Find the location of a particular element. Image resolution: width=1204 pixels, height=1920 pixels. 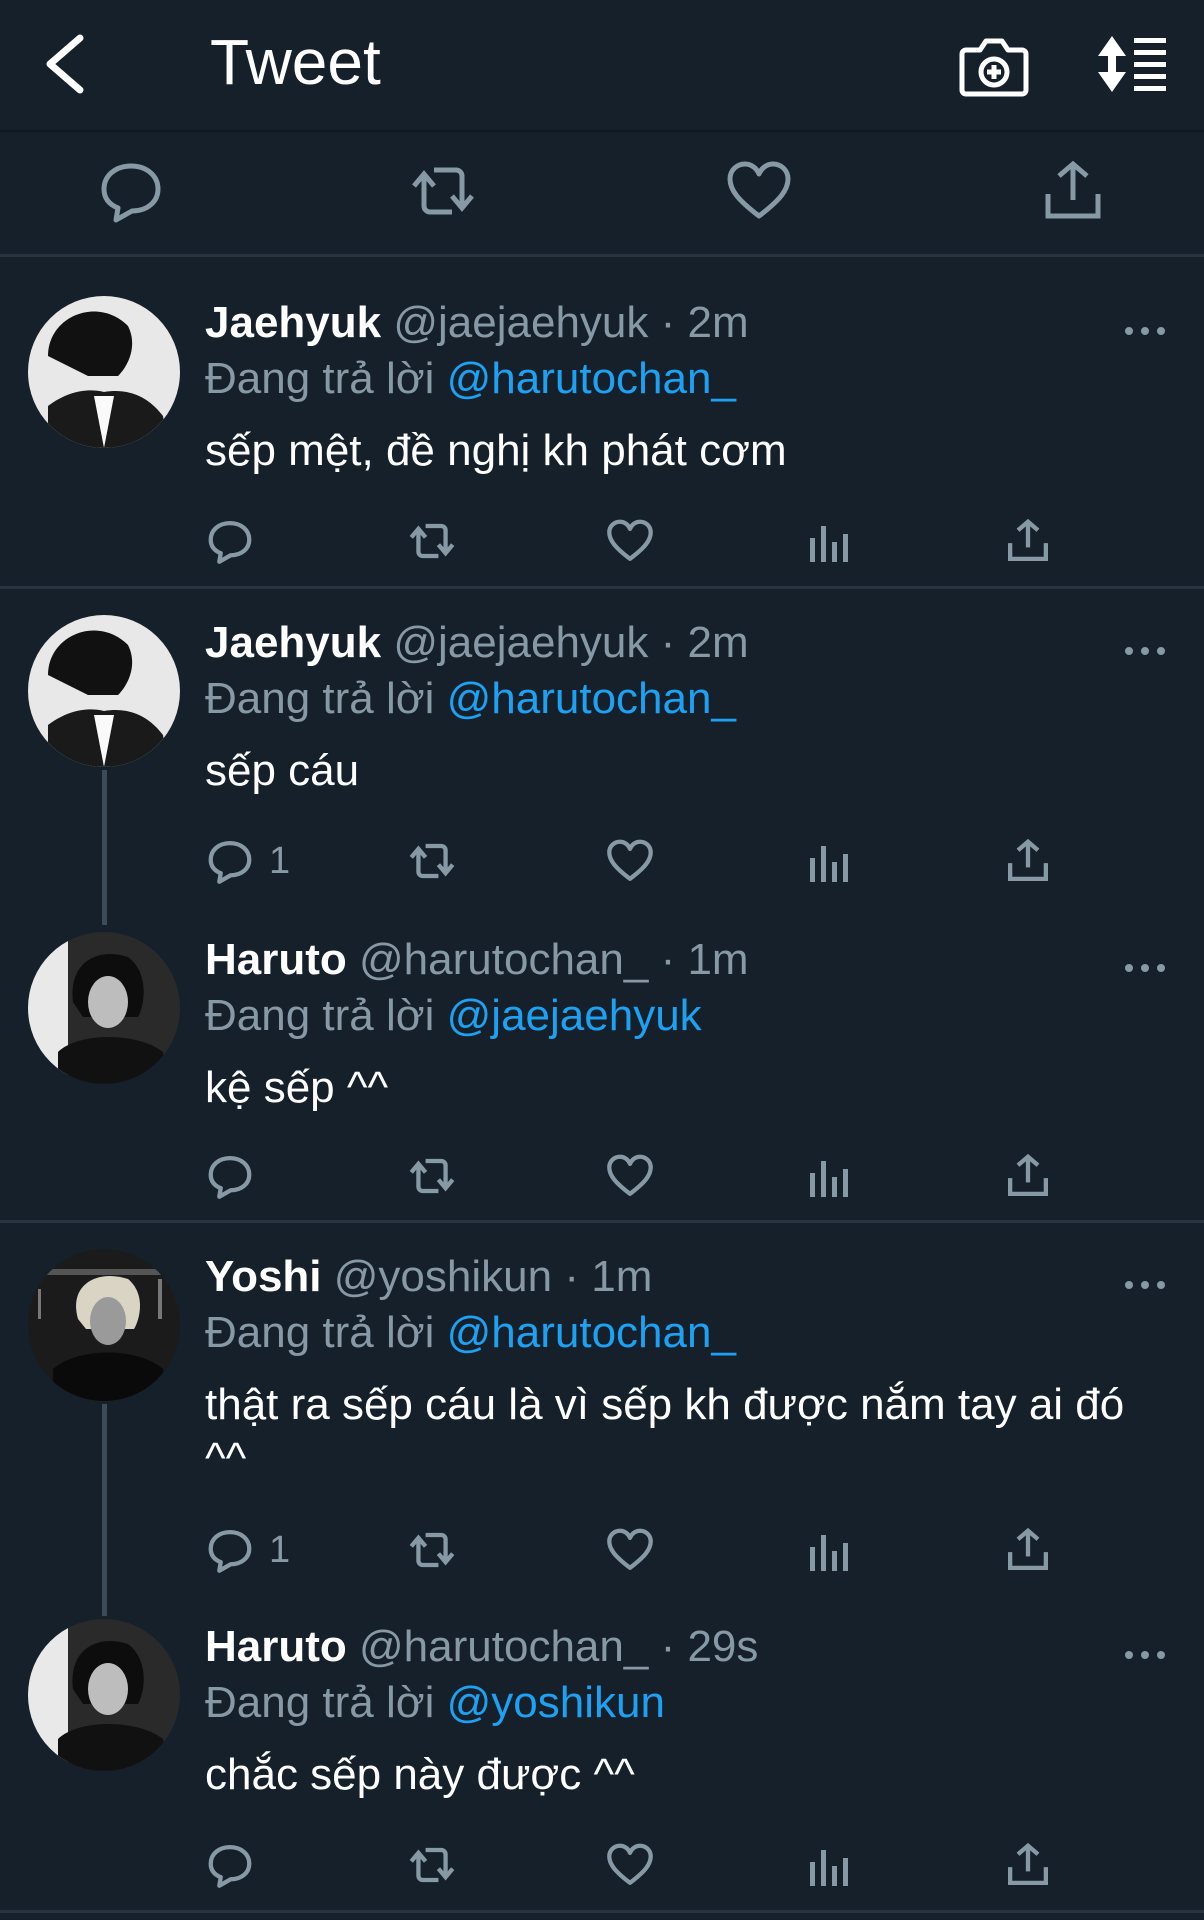

analytics-icon is located at coordinates (829, 544).